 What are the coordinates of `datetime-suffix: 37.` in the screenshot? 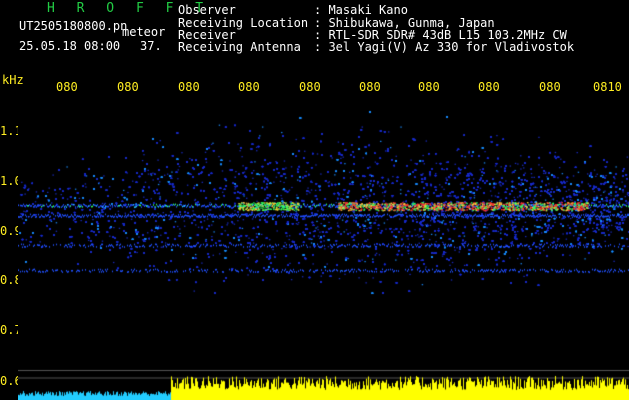 It's located at (151, 46).